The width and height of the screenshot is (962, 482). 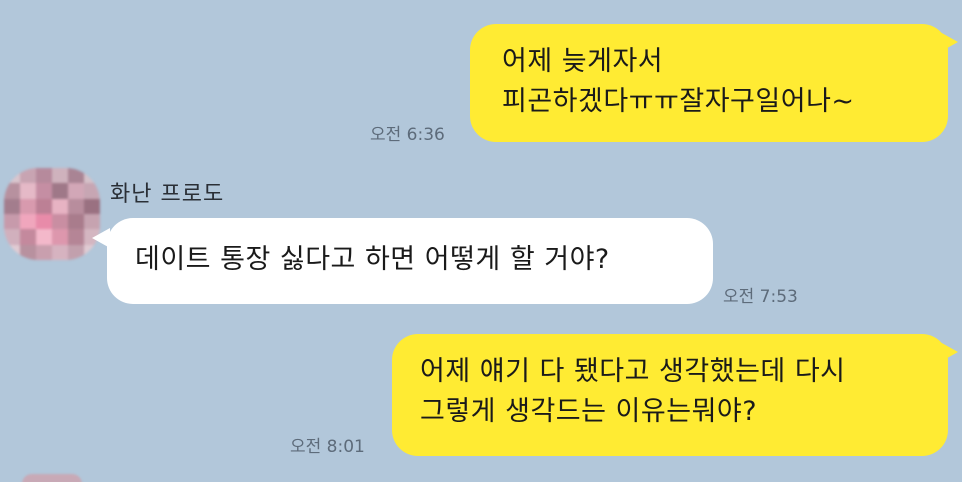 What do you see at coordinates (167, 194) in the screenshot?
I see `sender-name: 화난 프로도` at bounding box center [167, 194].